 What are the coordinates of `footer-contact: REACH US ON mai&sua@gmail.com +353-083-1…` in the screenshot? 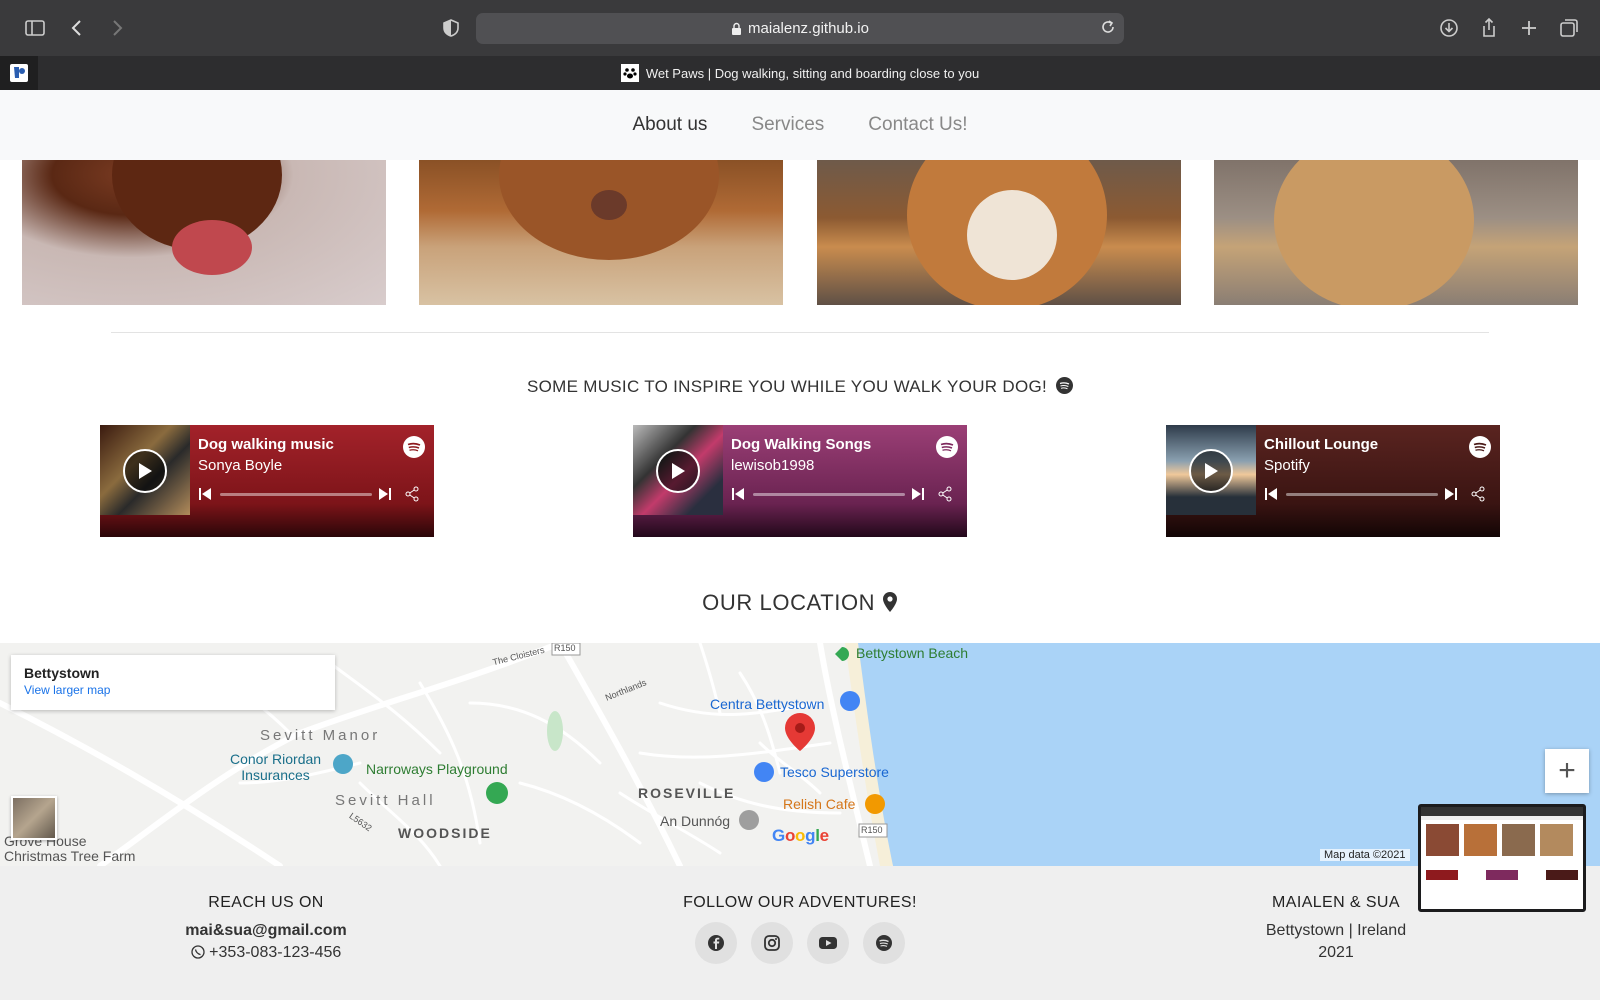 It's located at (266, 928).